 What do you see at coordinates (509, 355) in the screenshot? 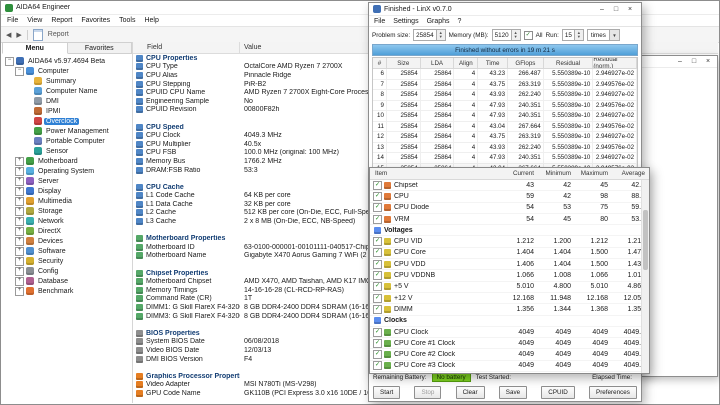
I see `stats-row-cpu-core-2-clock: ✓ CPU Core #2 Clock 4049 4049 4049 4049.0` at bounding box center [509, 355].